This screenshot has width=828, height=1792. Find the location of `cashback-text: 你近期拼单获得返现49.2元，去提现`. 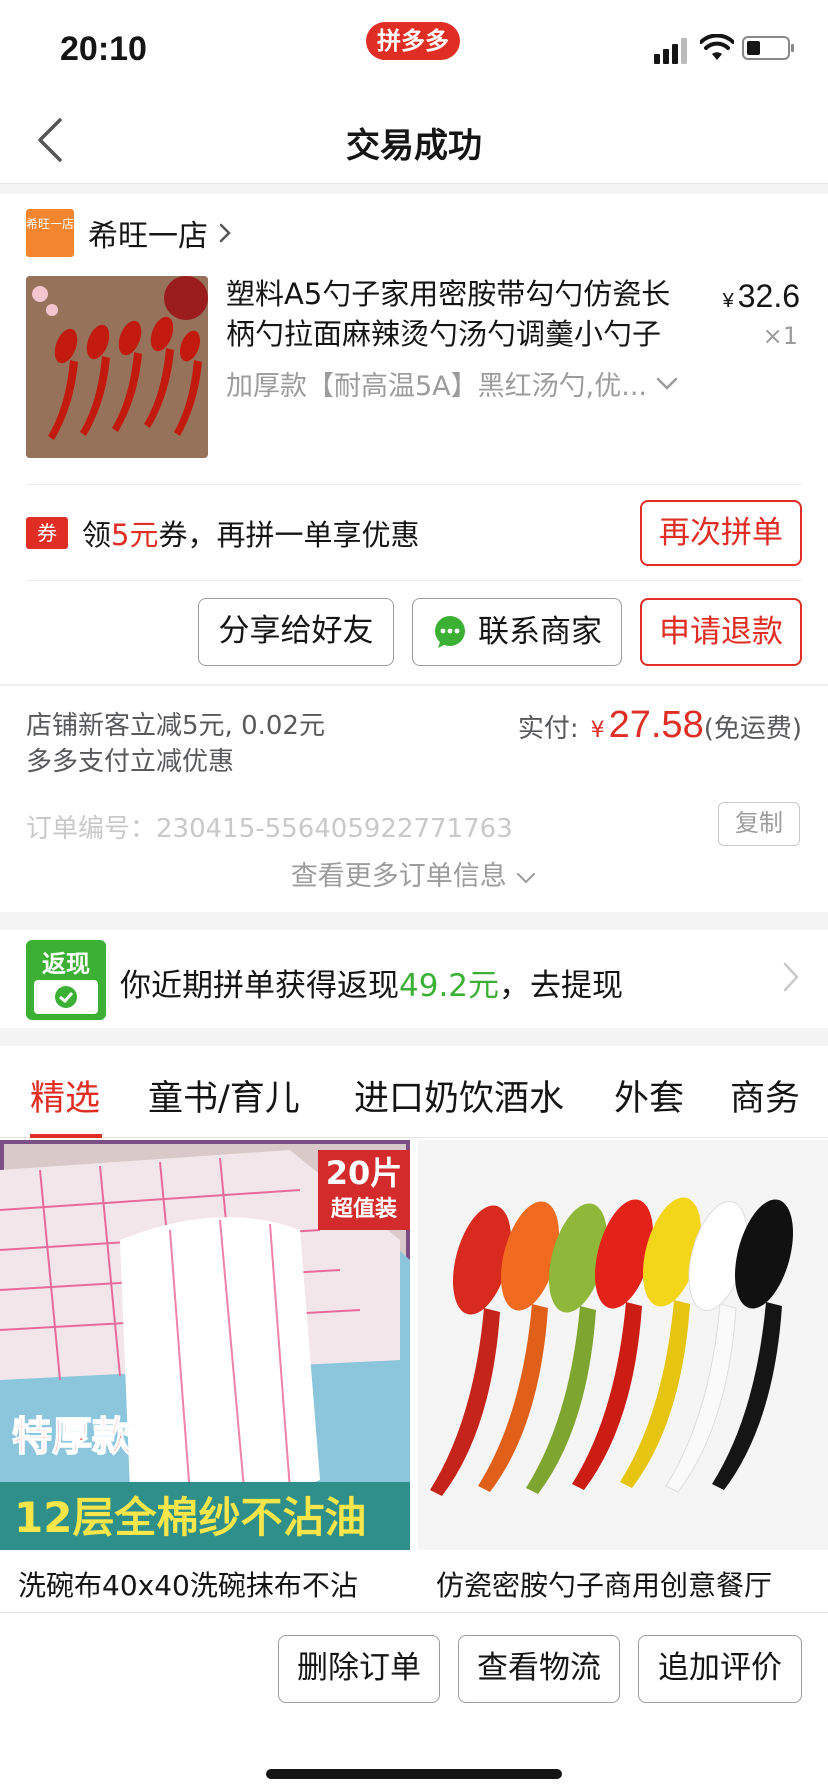

cashback-text: 你近期拼单获得返现49.2元，去提现 is located at coordinates (371, 982).